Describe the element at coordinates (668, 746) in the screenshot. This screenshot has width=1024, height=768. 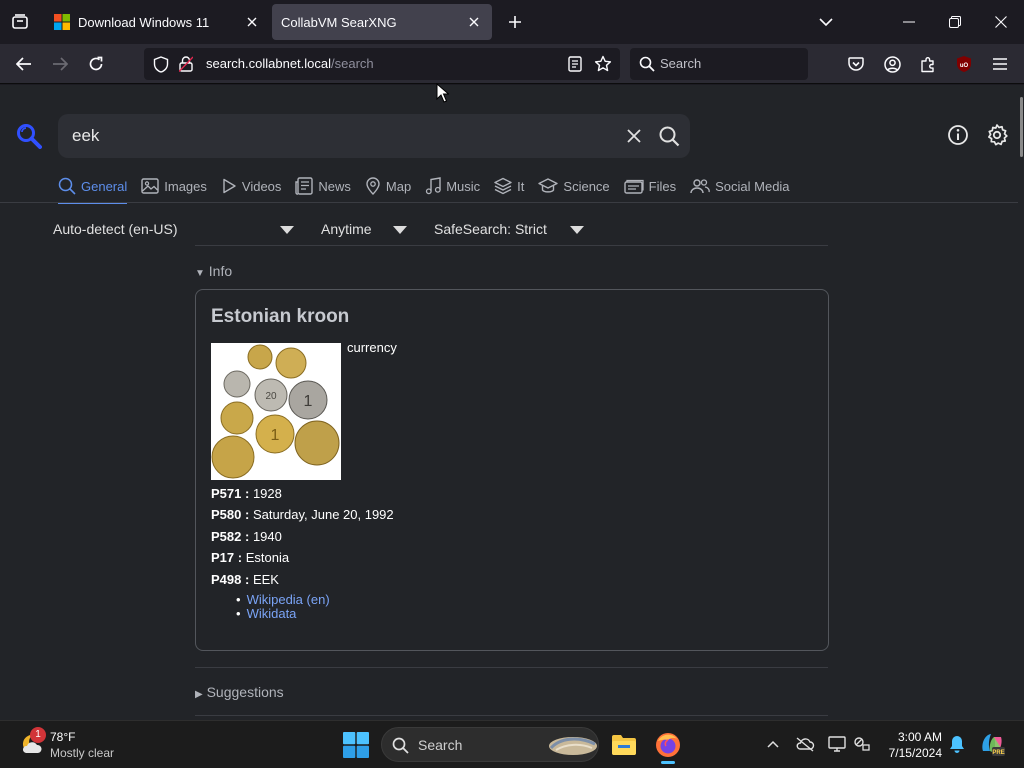
I see `taskbar-firefox` at that location.